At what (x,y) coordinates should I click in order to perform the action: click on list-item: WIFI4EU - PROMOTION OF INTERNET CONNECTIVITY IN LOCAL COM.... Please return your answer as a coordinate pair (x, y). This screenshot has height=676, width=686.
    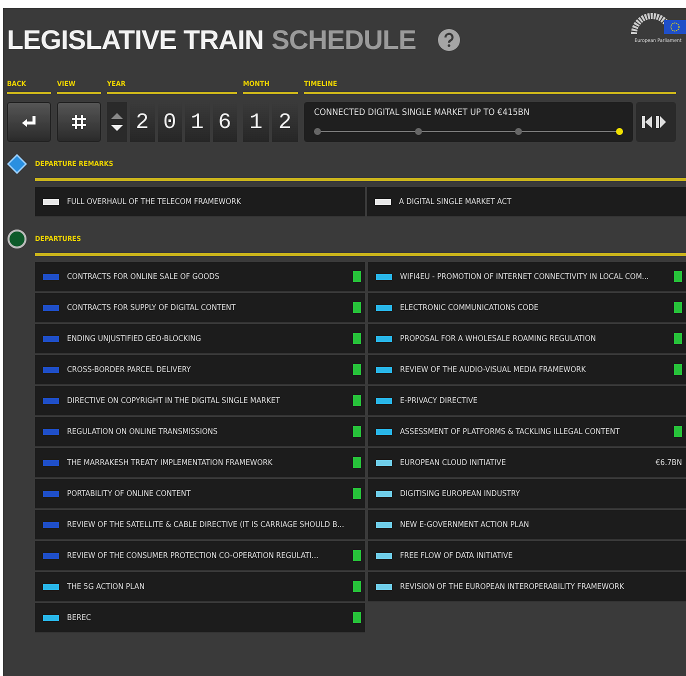
    Looking at the image, I should click on (527, 277).